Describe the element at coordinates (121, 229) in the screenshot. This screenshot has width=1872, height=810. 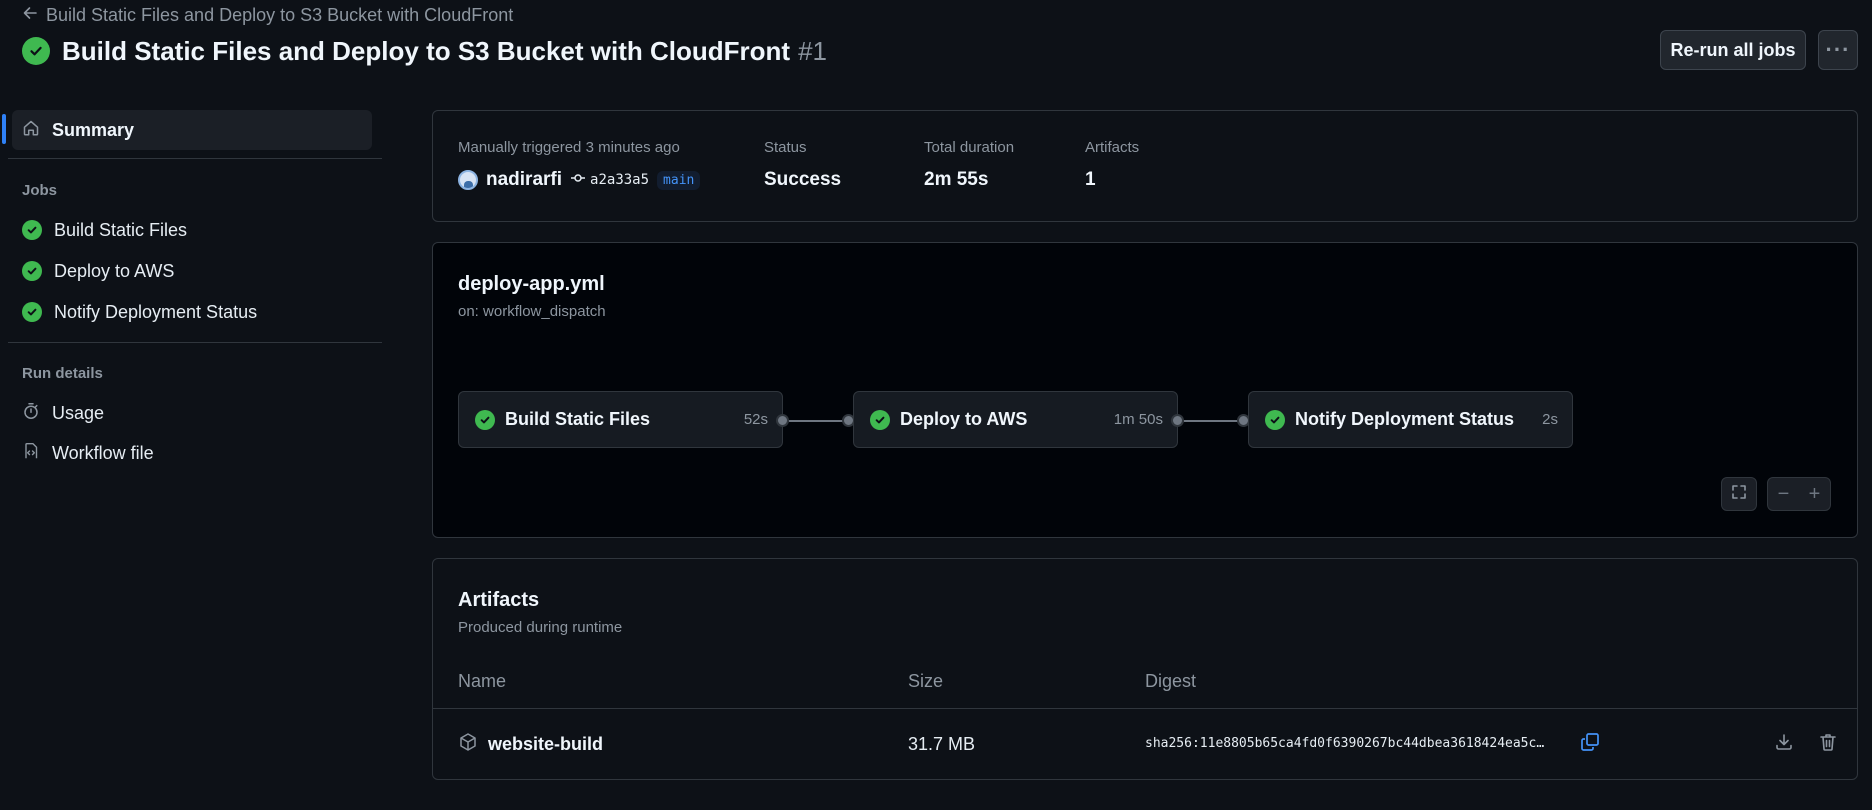
I see `sidebar-item-label: Build Static Files` at that location.